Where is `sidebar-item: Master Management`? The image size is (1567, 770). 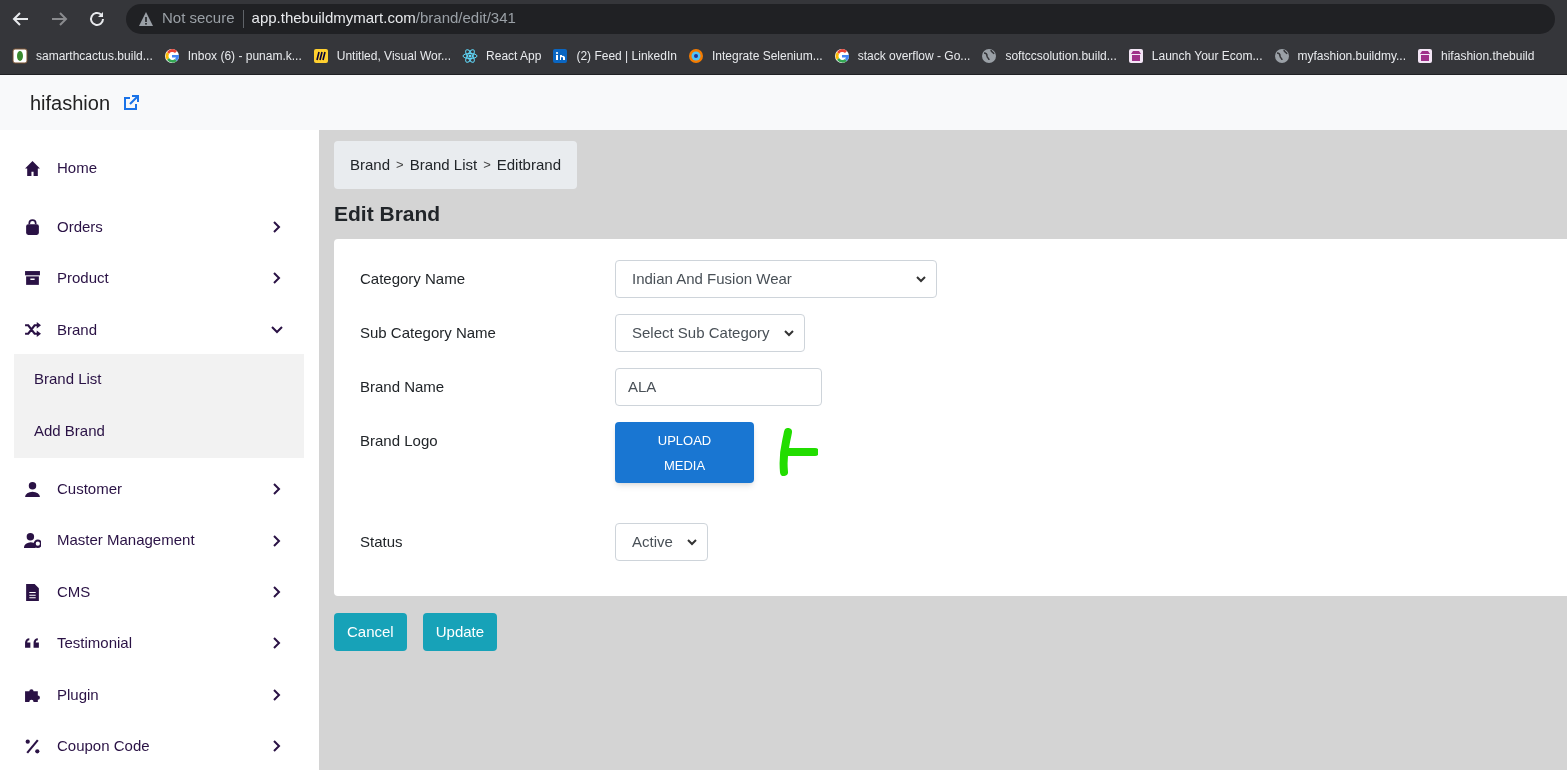 sidebar-item: Master Management is located at coordinates (159, 538).